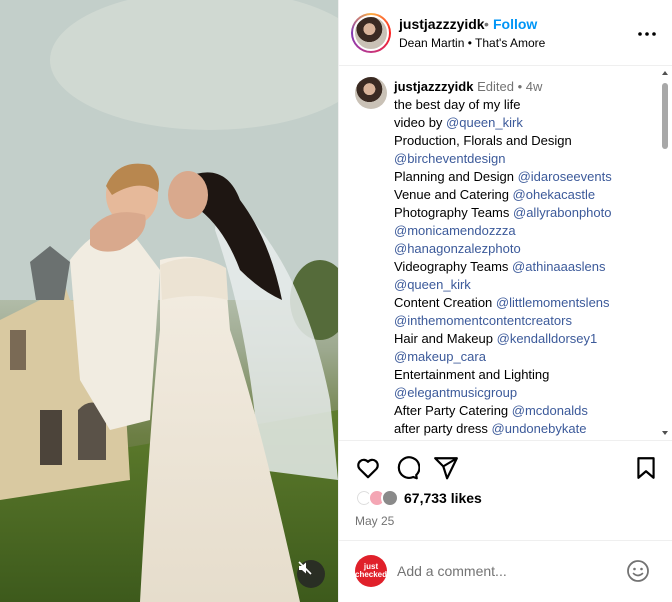 The height and width of the screenshot is (602, 672). I want to click on caption-line-text: after party dress, so click(443, 428).